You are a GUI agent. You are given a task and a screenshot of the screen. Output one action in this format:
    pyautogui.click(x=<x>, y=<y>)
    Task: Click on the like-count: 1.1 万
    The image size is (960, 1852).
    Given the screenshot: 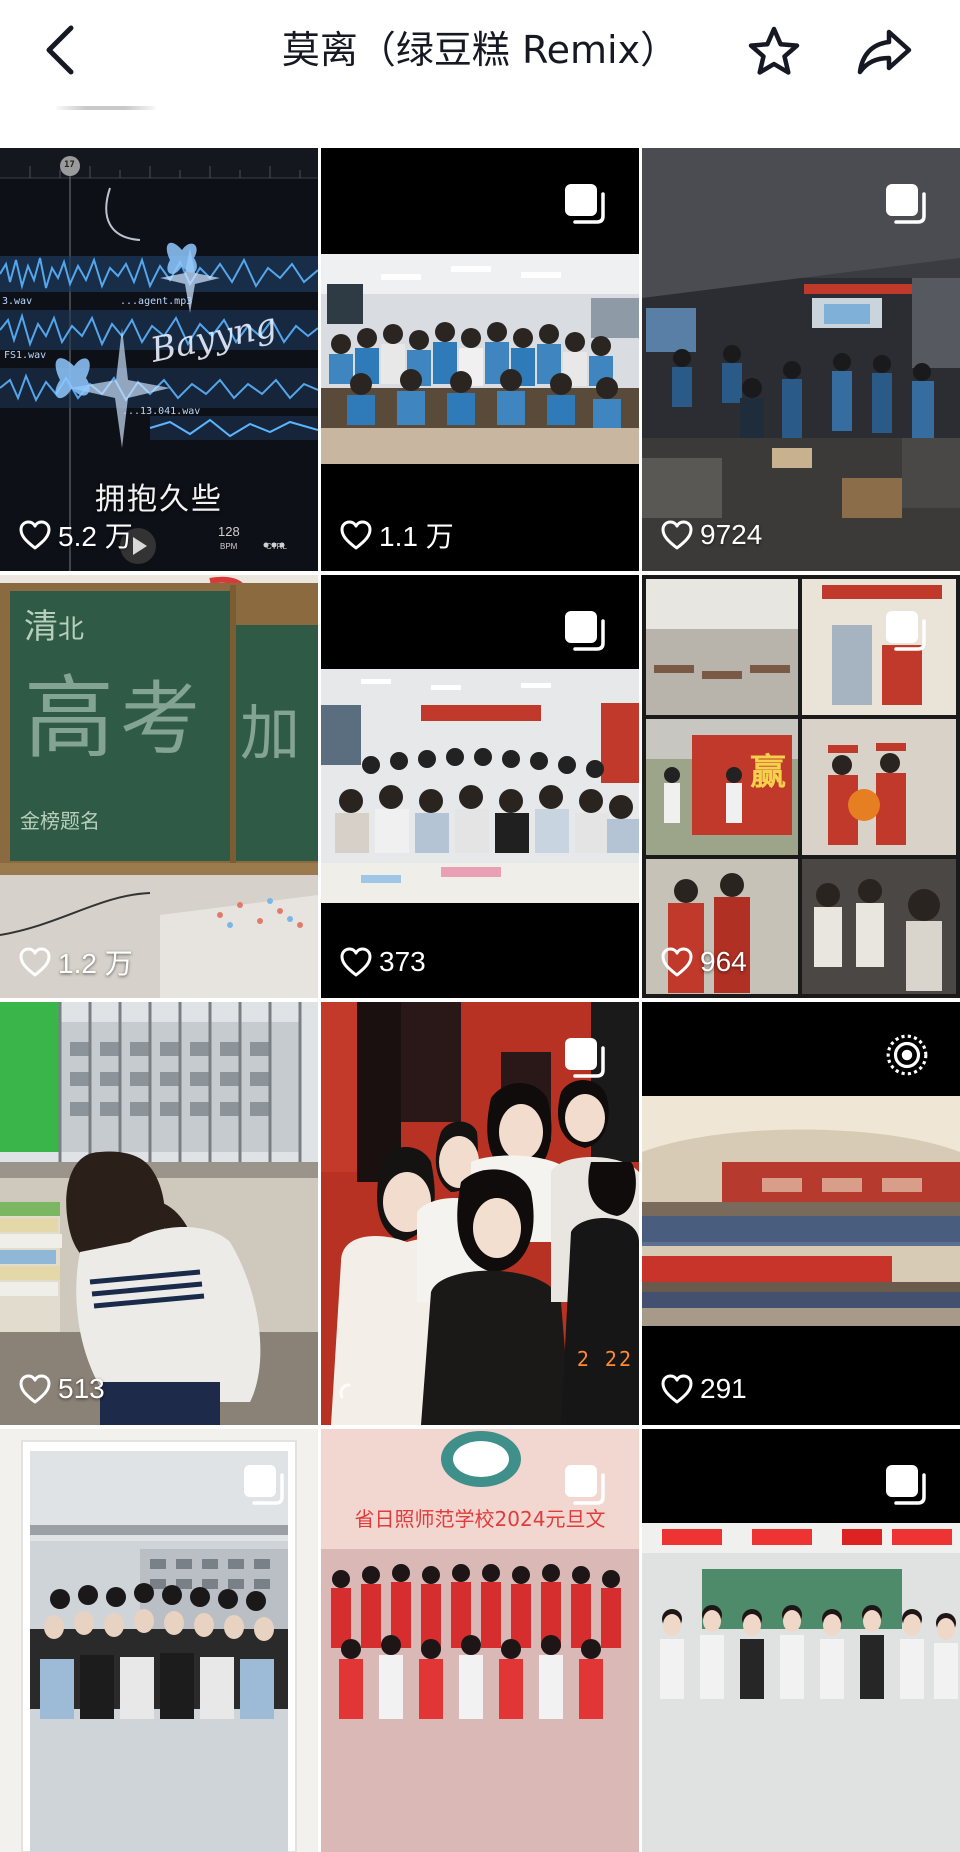 What is the action you would take?
    pyautogui.click(x=396, y=535)
    